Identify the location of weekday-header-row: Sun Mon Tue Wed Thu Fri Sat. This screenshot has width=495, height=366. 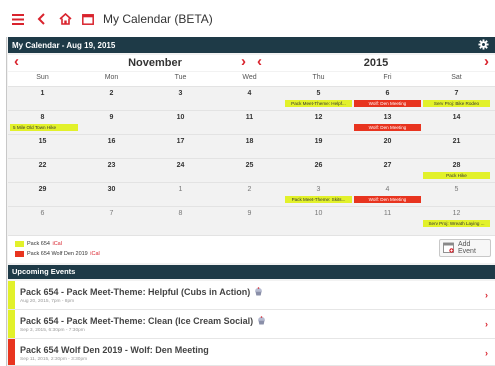
(251, 79).